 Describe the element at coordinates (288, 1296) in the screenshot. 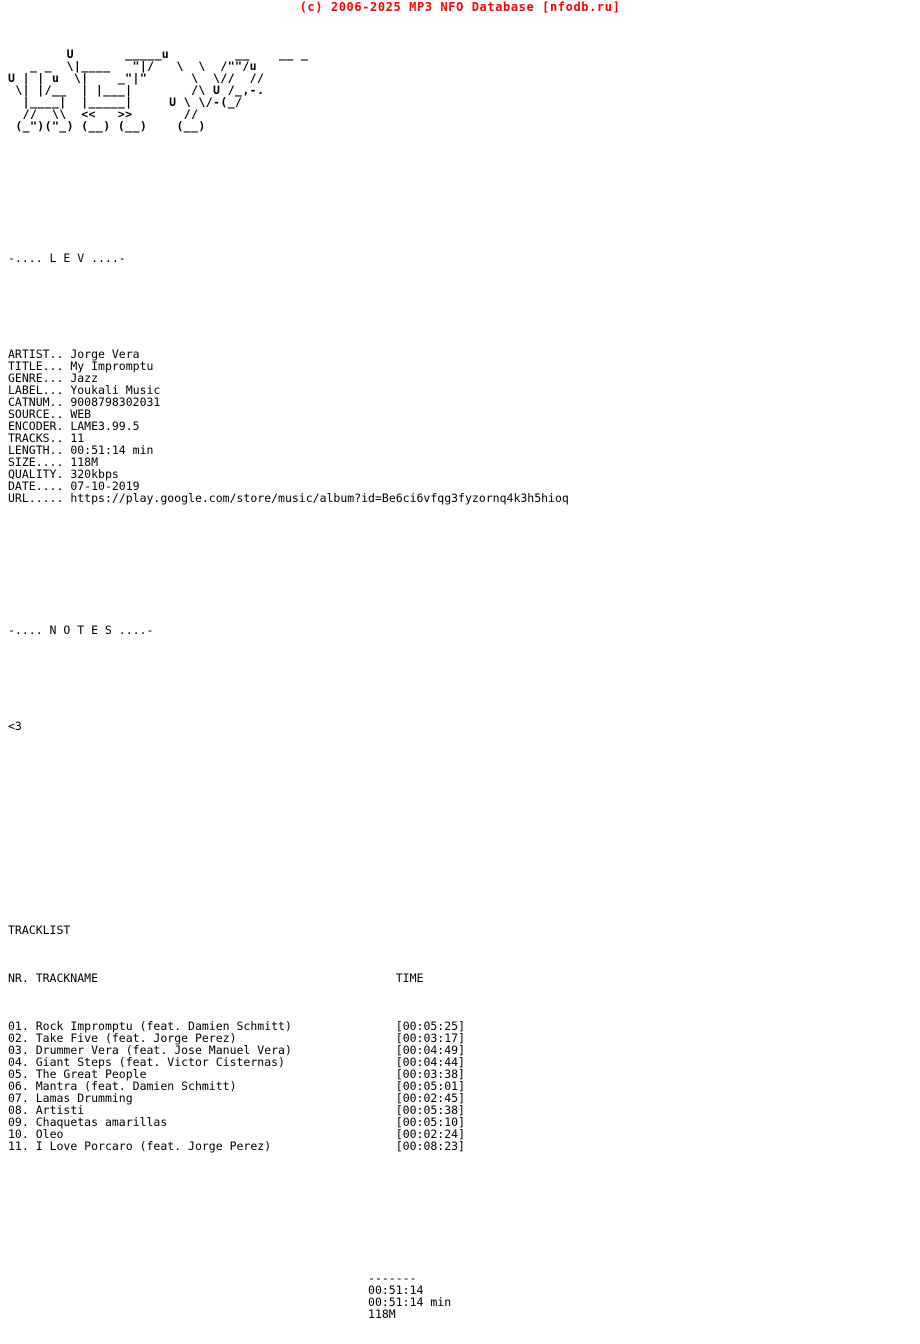

I see `totals-block: ------- 00:51:14 00:51:14 min 118M` at that location.